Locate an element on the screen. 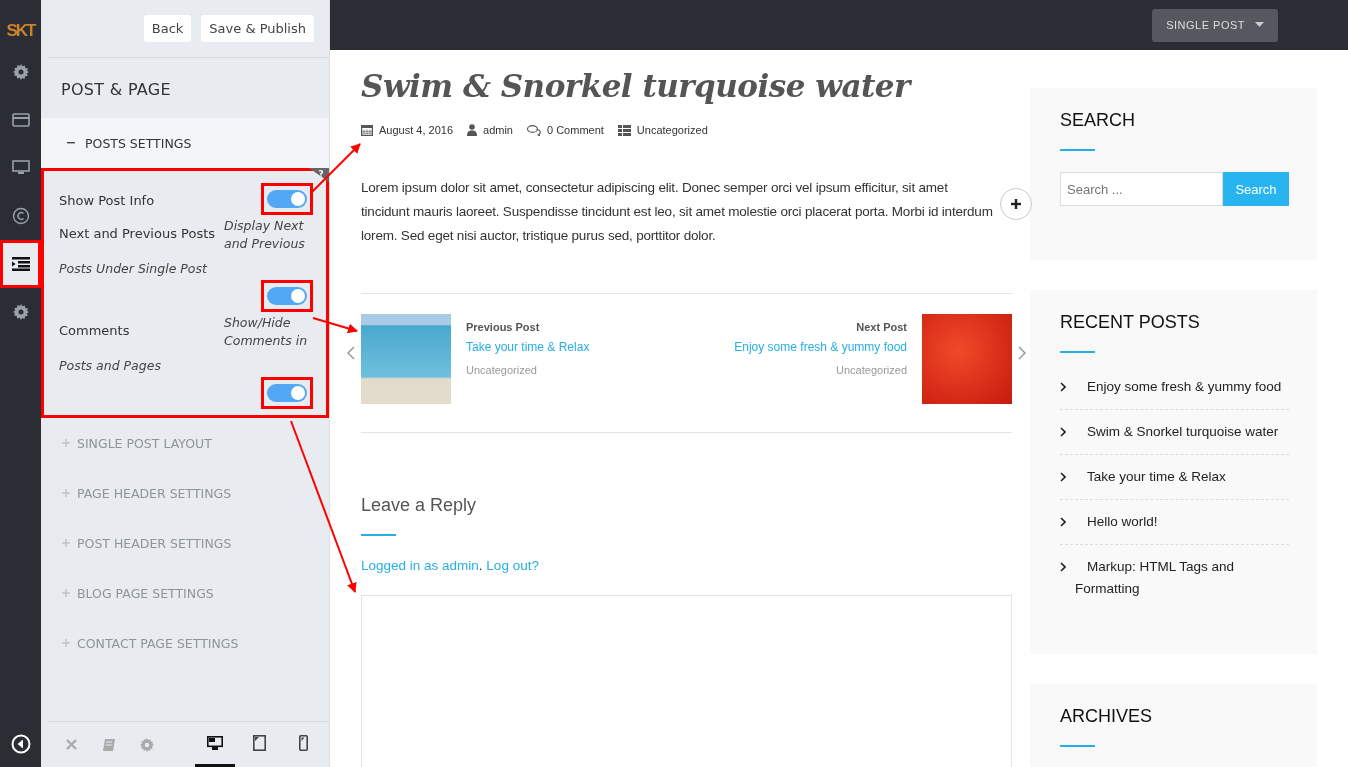 This screenshot has height=767, width=1348. add-button is located at coordinates (1016, 204).